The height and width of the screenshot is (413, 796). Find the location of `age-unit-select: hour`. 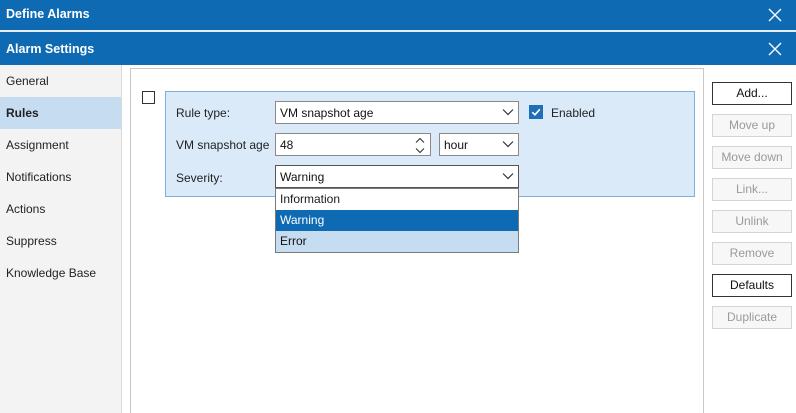

age-unit-select: hour is located at coordinates (479, 144).